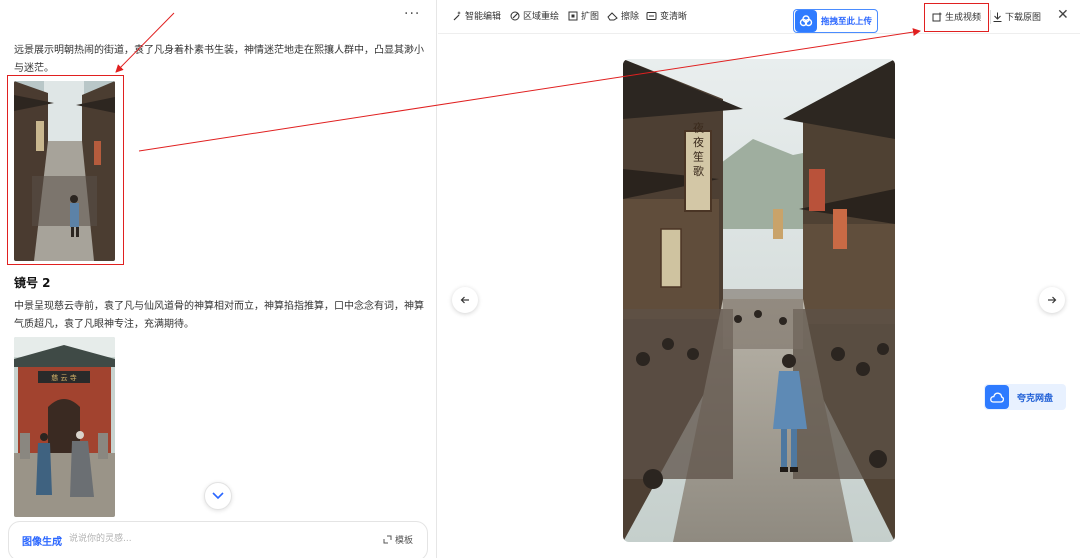  What do you see at coordinates (612, 15) in the screenshot?
I see `eraser-icon` at bounding box center [612, 15].